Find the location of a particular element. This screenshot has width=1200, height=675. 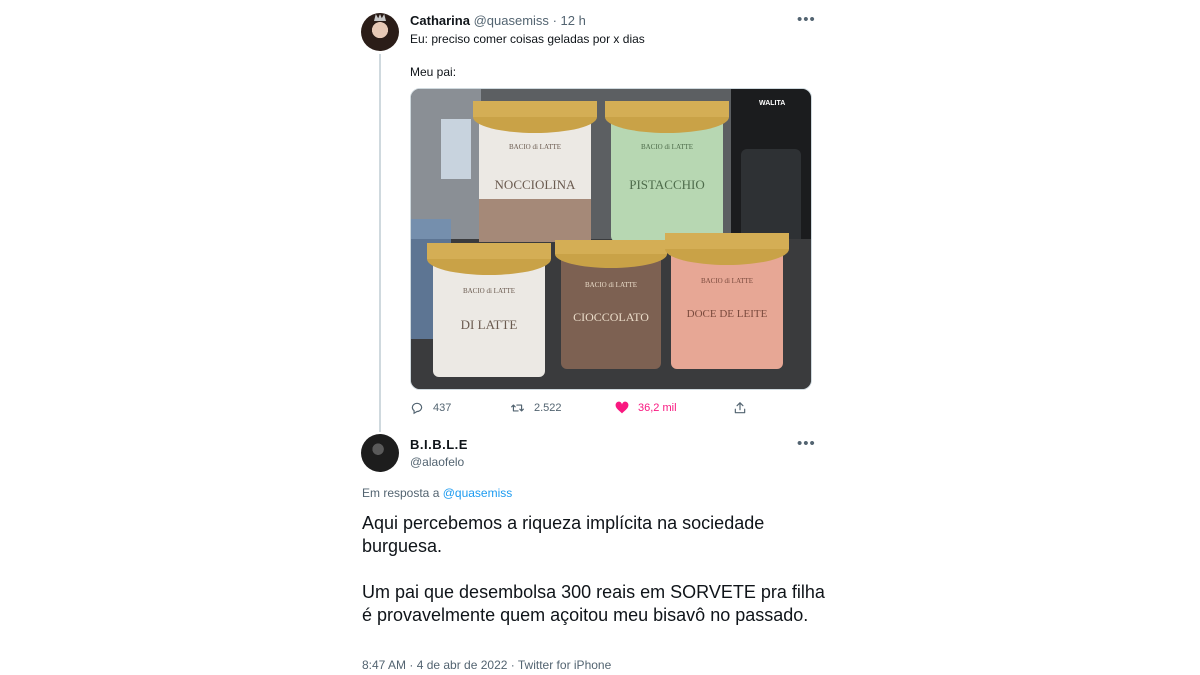

pint-flavor: DI LATTE is located at coordinates (489, 324).